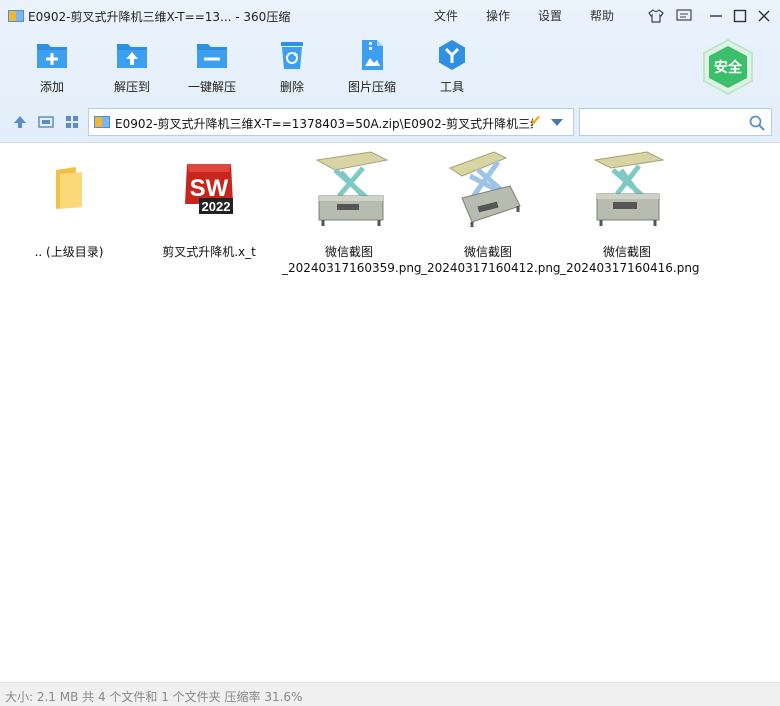  What do you see at coordinates (209, 252) in the screenshot?
I see `file-name-line1: 剪叉式升降机.x_t` at bounding box center [209, 252].